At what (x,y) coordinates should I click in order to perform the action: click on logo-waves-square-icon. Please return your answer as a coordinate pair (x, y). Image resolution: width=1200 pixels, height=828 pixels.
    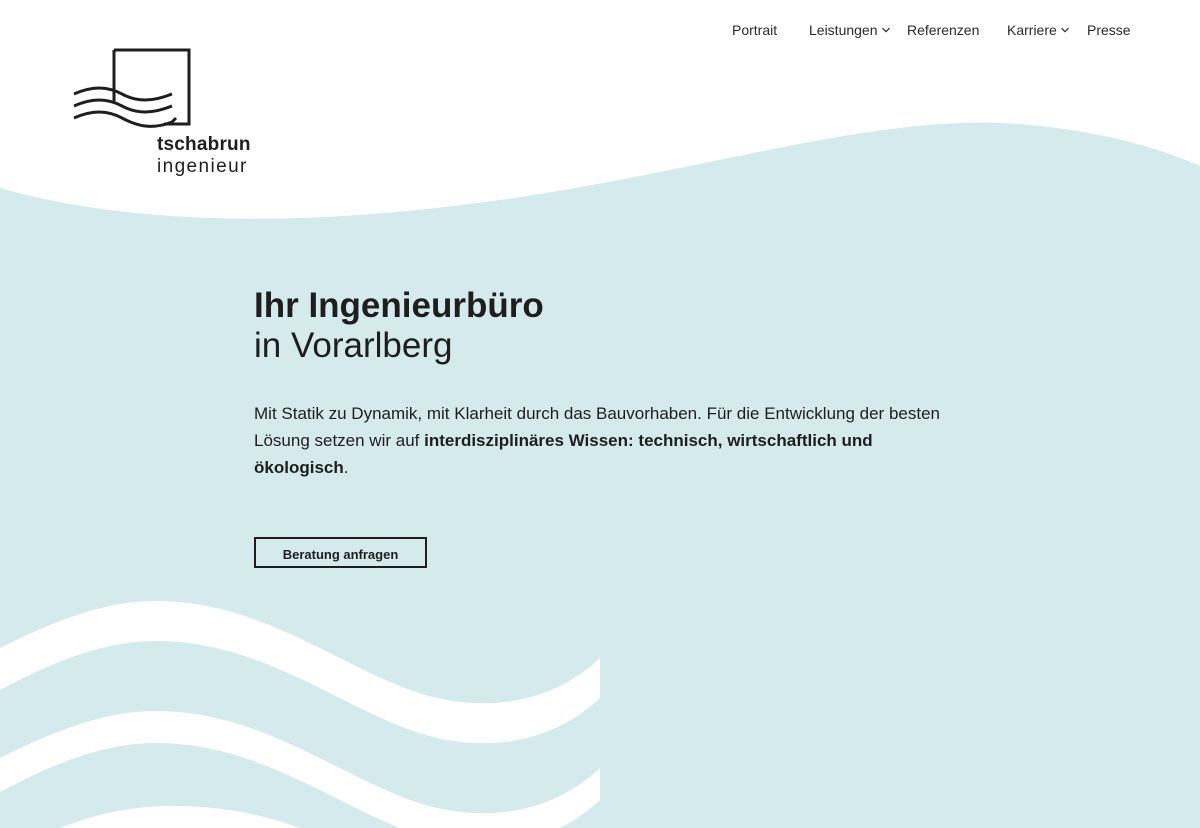
    Looking at the image, I should click on (132, 88).